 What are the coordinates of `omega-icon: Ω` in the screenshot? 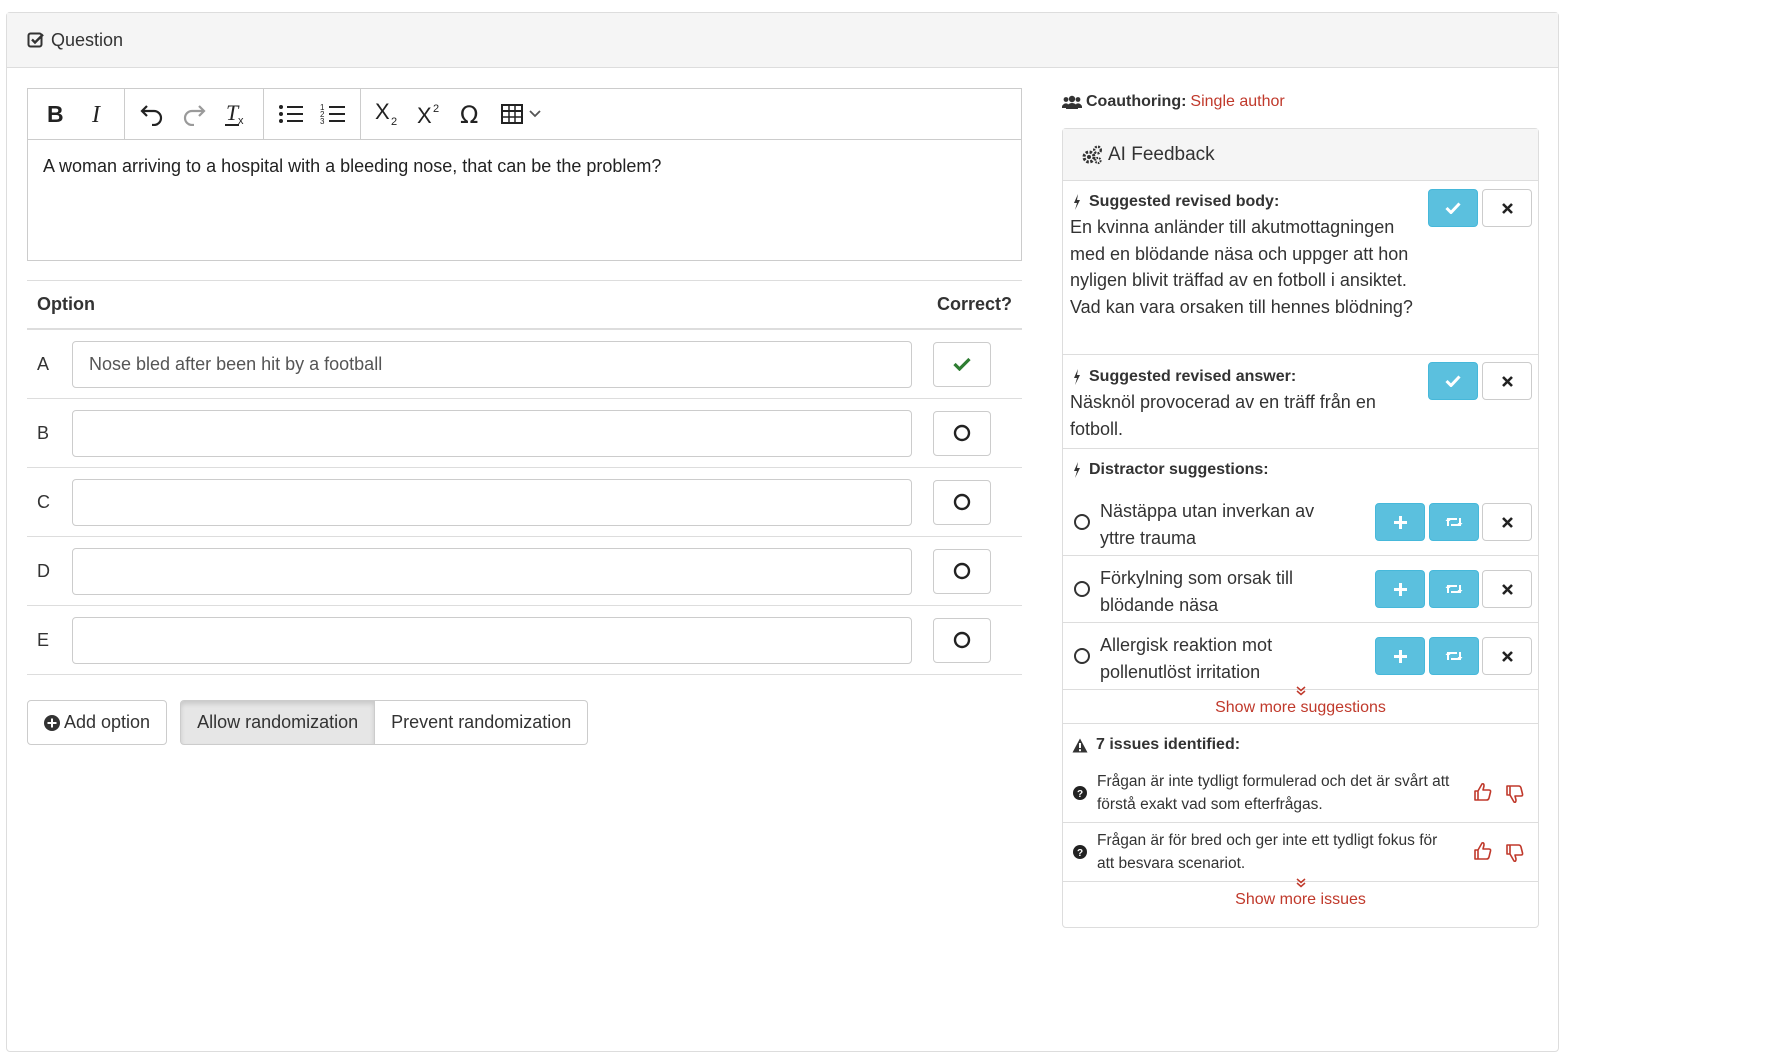 It's located at (469, 114).